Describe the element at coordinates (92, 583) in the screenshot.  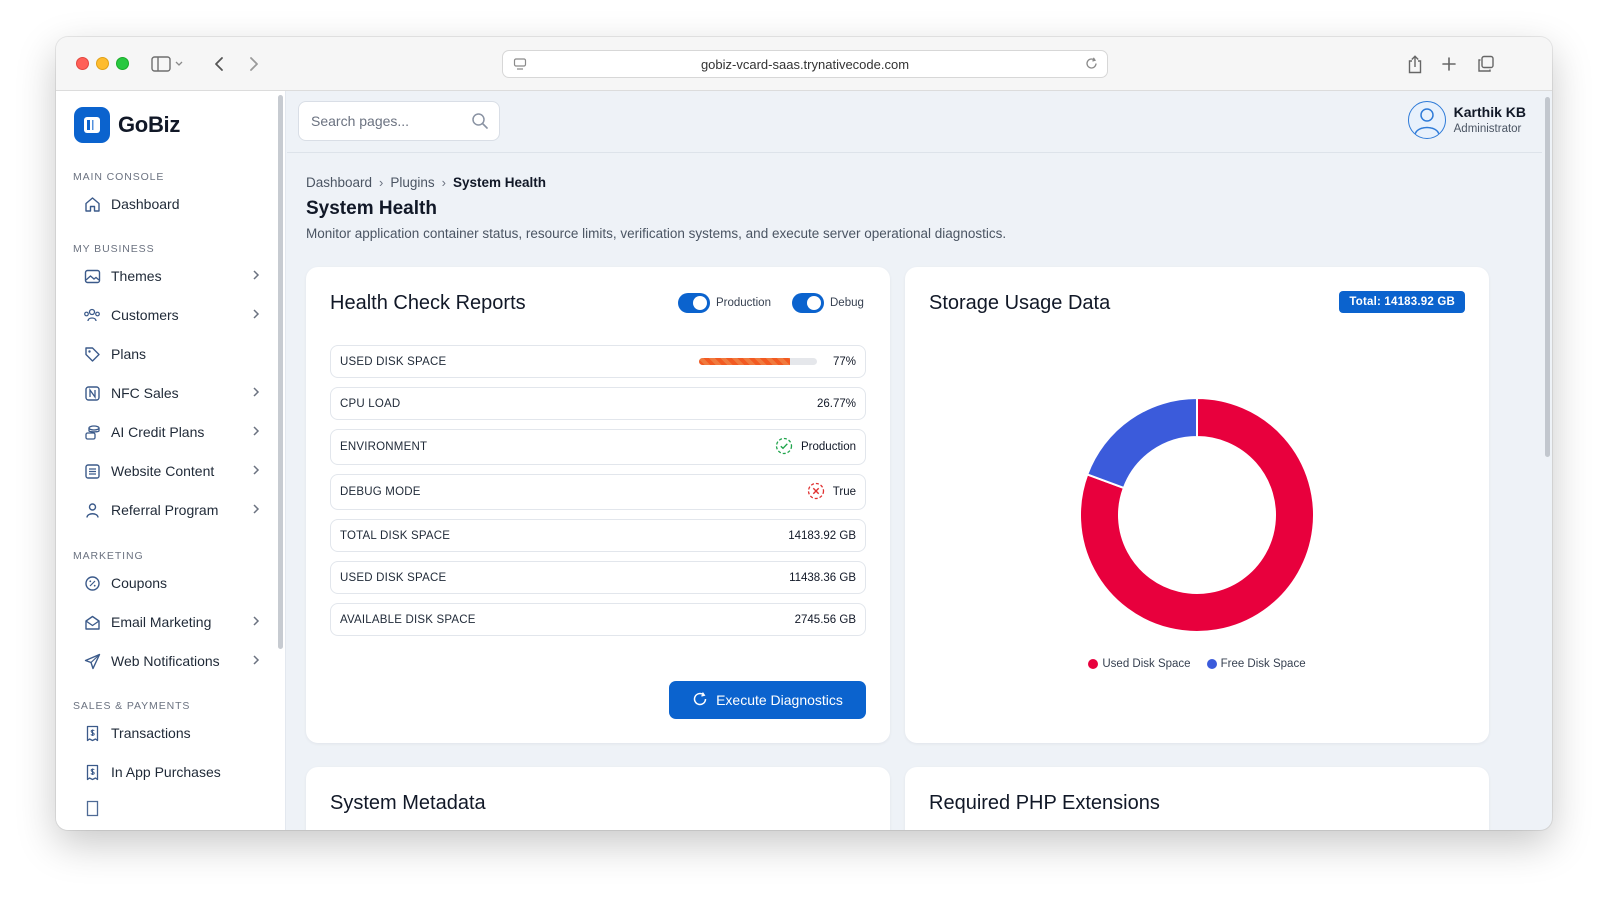
I see `discount-icon` at that location.